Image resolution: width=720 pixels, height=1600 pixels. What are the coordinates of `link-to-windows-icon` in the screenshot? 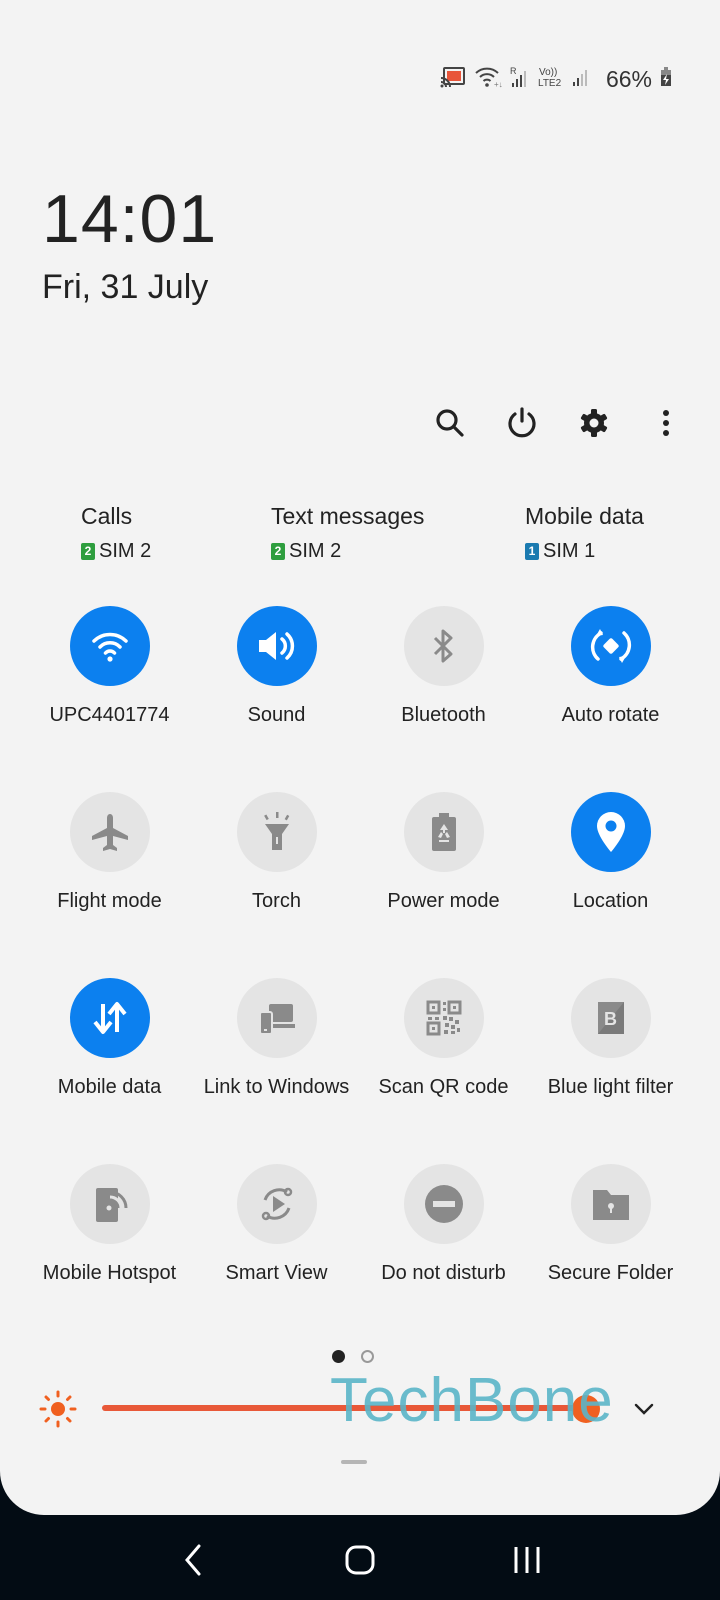 It's located at (276, 1019).